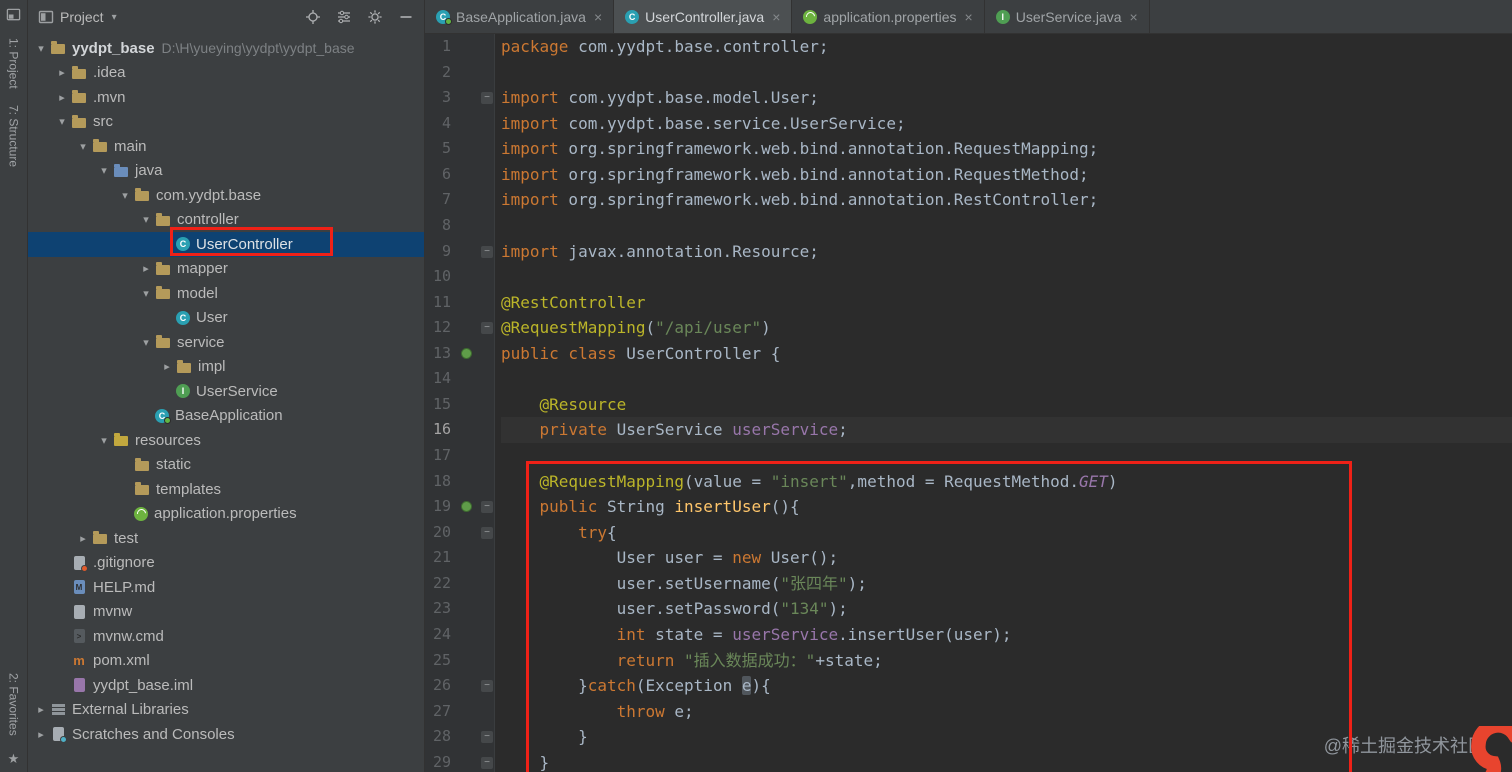  Describe the element at coordinates (375, 17) in the screenshot. I see `settings-gear-icon` at that location.